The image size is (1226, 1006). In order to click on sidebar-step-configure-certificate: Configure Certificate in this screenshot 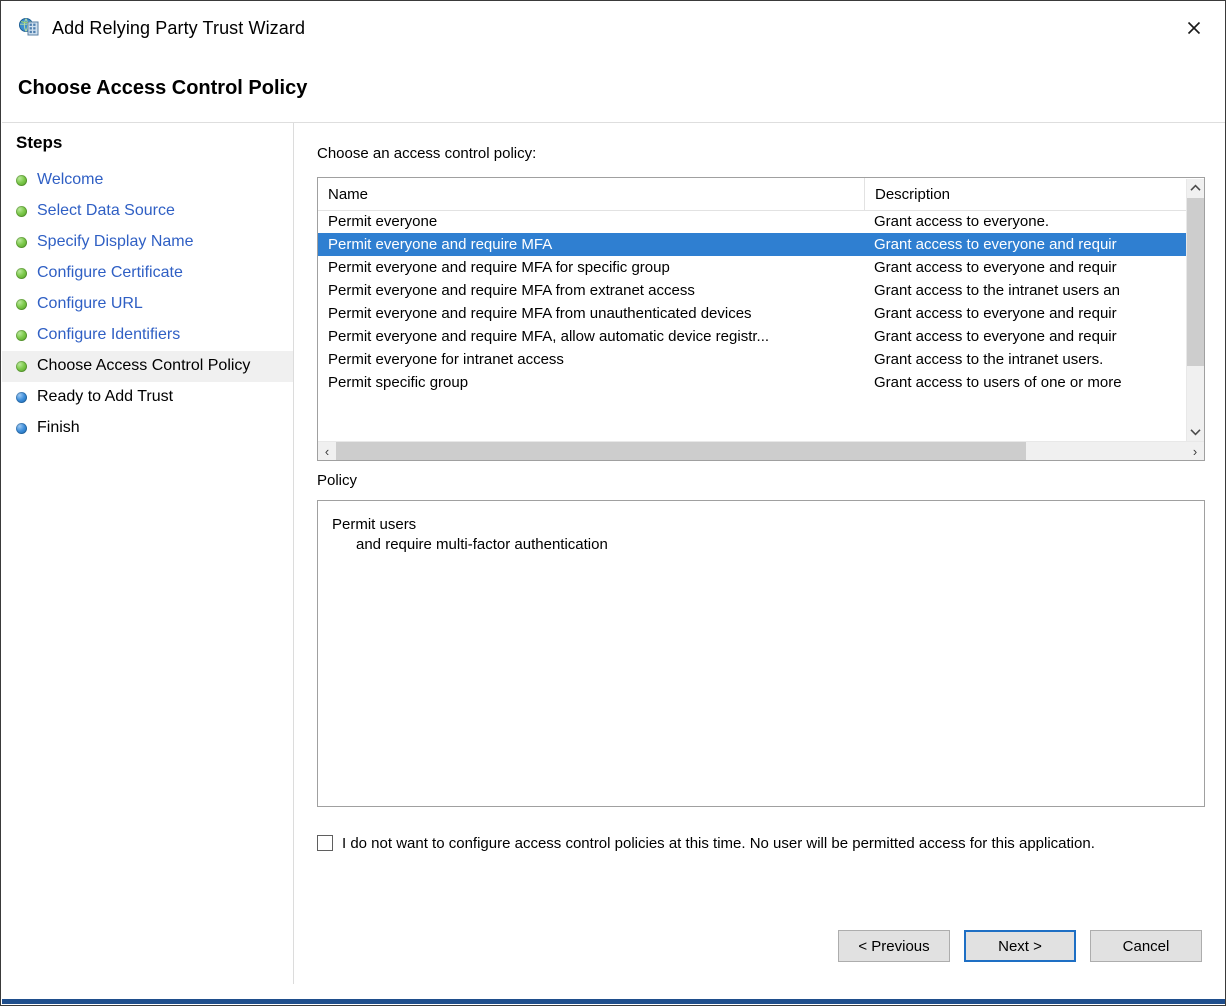, I will do `click(147, 273)`.